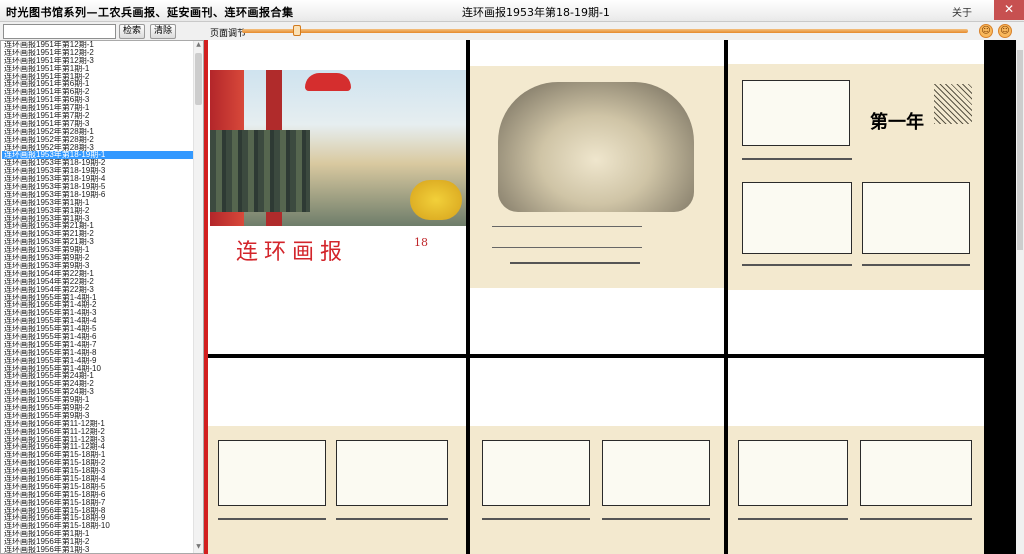 Image resolution: width=1024 pixels, height=554 pixels. Describe the element at coordinates (132, 31) in the screenshot. I see `search-button: 检索` at that location.